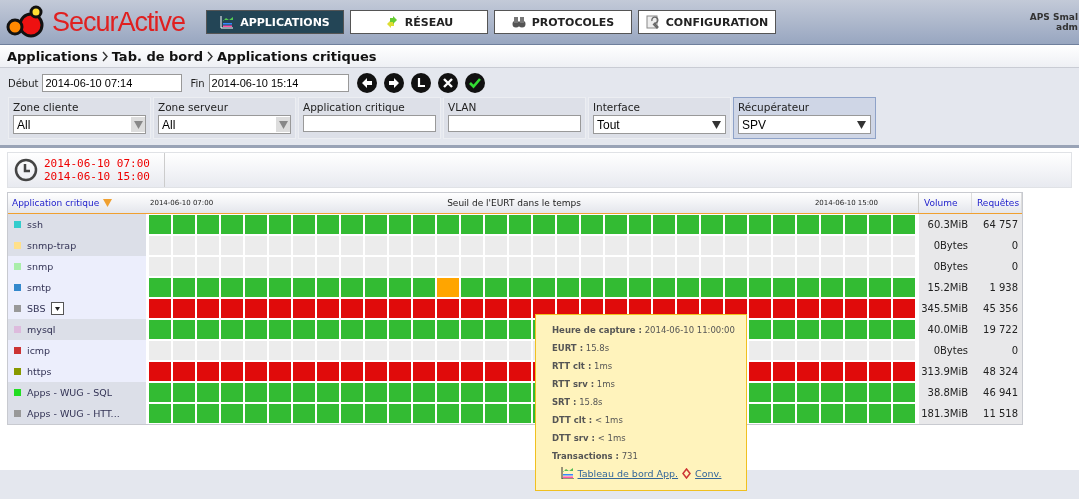 The image size is (1079, 499). What do you see at coordinates (157, 56) in the screenshot?
I see `breadcrumb-item: Tab. de bord` at bounding box center [157, 56].